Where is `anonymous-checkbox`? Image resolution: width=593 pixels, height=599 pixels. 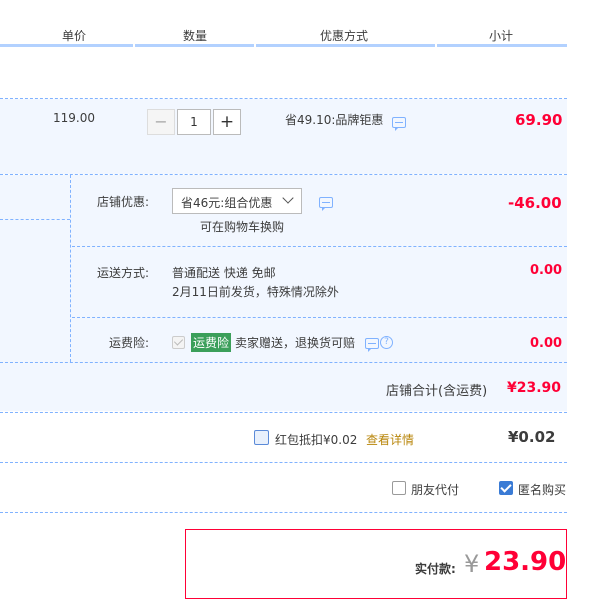
anonymous-checkbox is located at coordinates (506, 488).